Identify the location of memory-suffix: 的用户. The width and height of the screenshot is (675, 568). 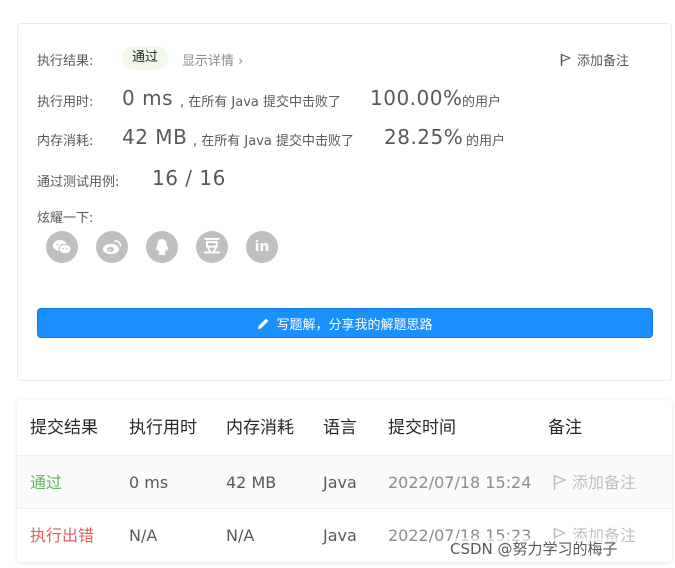
(486, 141).